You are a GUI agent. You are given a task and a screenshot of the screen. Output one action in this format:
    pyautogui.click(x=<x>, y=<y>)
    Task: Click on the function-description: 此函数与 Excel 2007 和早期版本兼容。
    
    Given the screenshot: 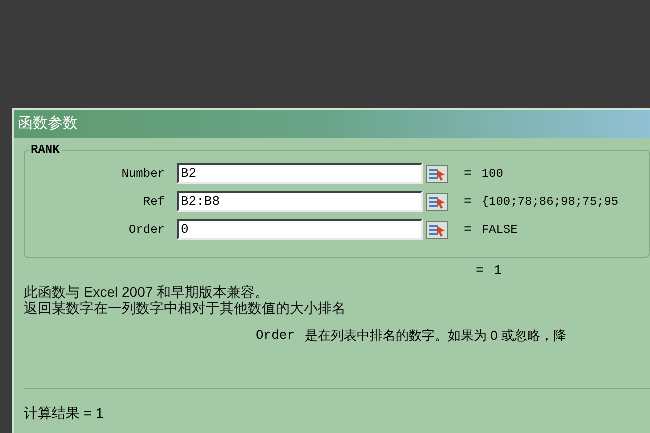 What is the action you would take?
    pyautogui.click(x=147, y=292)
    